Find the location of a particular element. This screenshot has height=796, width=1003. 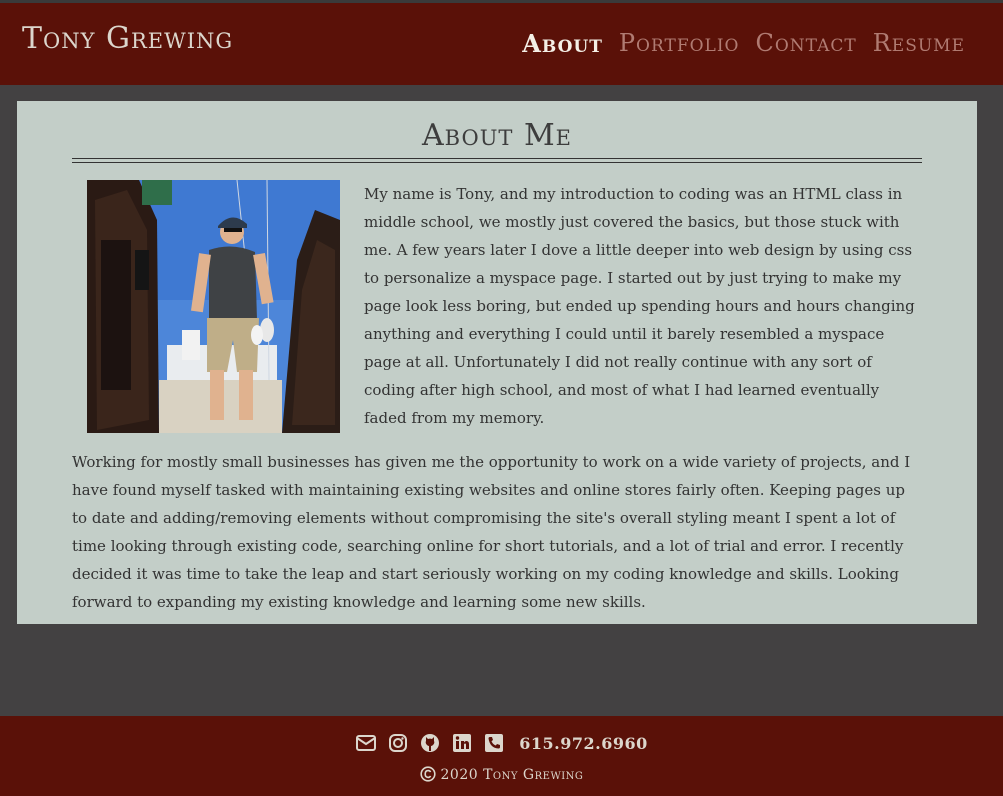

main-nav: About Portfolio Contact Resume is located at coordinates (743, 43).